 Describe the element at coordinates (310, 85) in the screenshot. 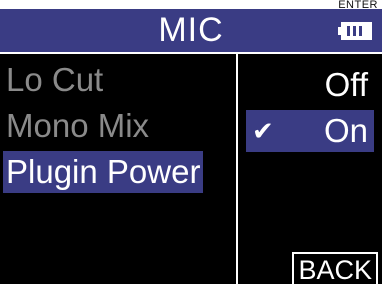

I see `option-off: Off` at that location.